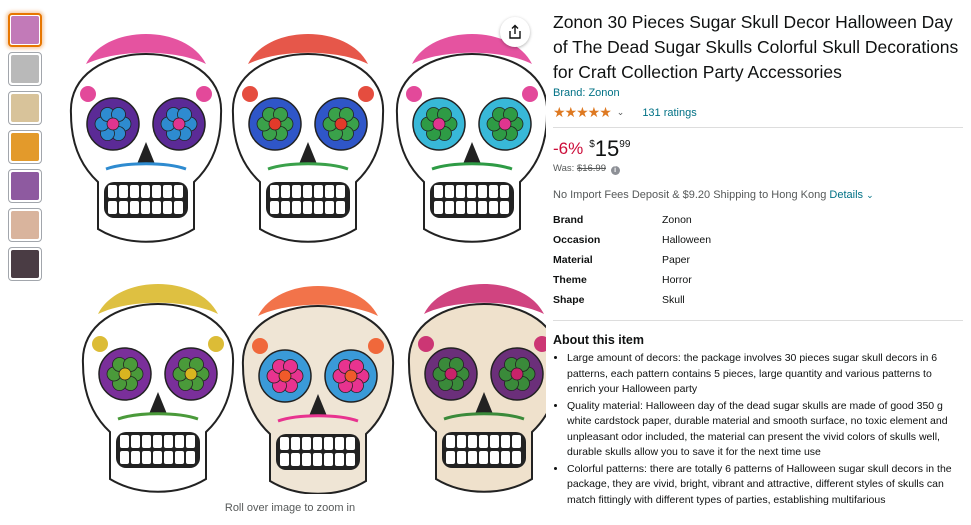 This screenshot has width=971, height=525. Describe the element at coordinates (598, 340) in the screenshot. I see `about-title: About this item` at that location.